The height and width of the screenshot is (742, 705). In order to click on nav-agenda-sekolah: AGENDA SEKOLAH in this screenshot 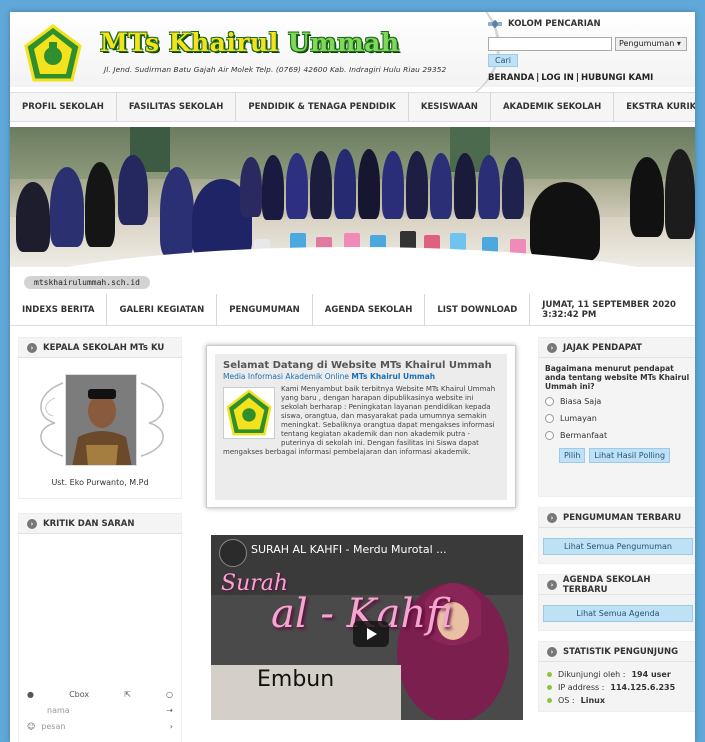, I will do `click(369, 309)`.